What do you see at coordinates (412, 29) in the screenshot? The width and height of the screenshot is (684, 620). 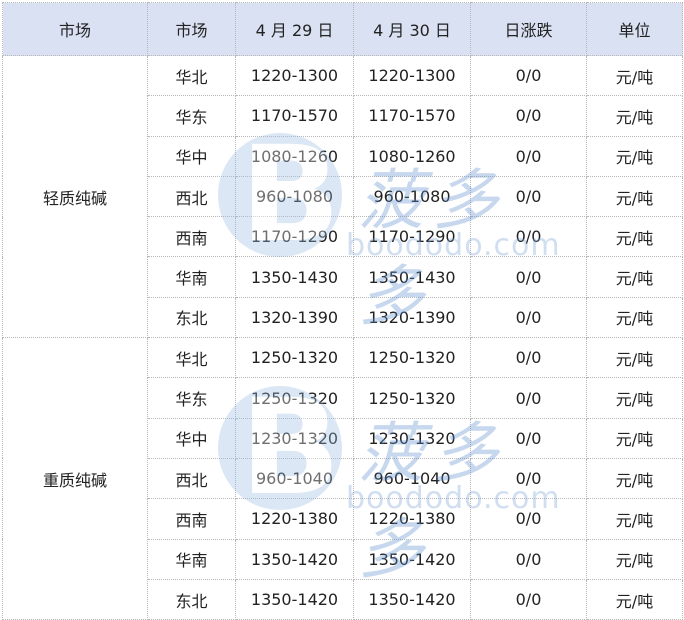 I see `header-cell: 4 月 30 日` at bounding box center [412, 29].